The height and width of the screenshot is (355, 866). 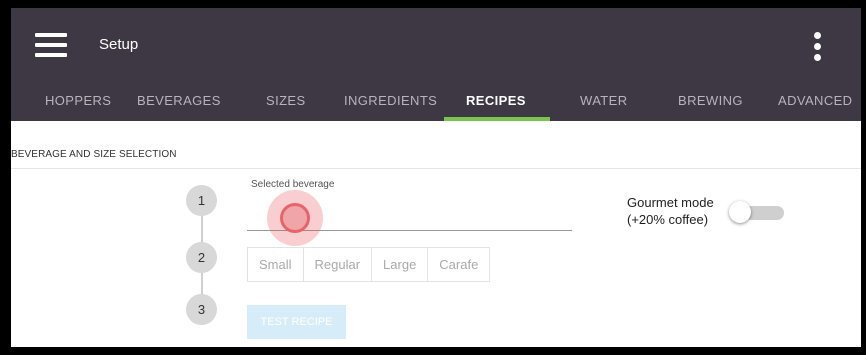 What do you see at coordinates (94, 154) in the screenshot?
I see `section-title: BEVERAGE AND SIZE SELECTION` at bounding box center [94, 154].